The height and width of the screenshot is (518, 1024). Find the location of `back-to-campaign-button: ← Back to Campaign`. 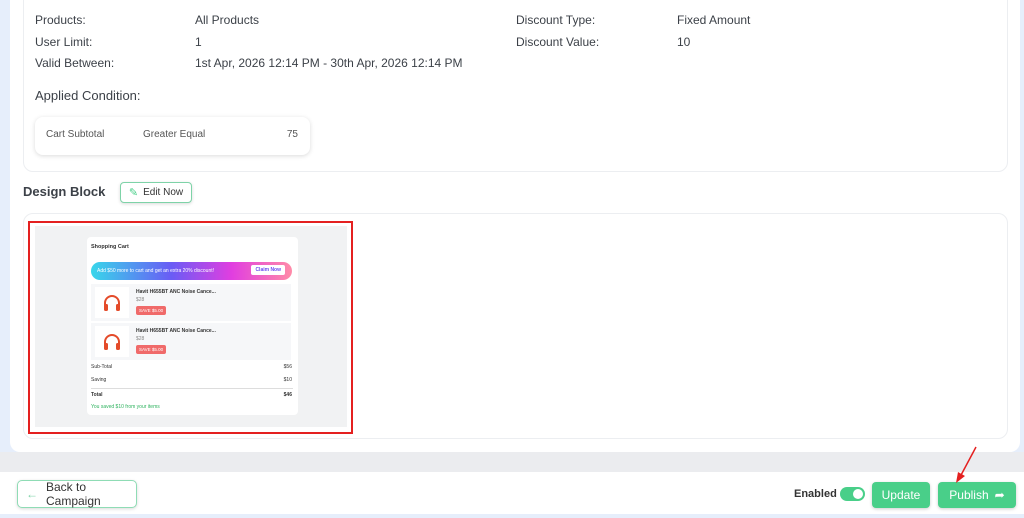

back-to-campaign-button: ← Back to Campaign is located at coordinates (77, 494).